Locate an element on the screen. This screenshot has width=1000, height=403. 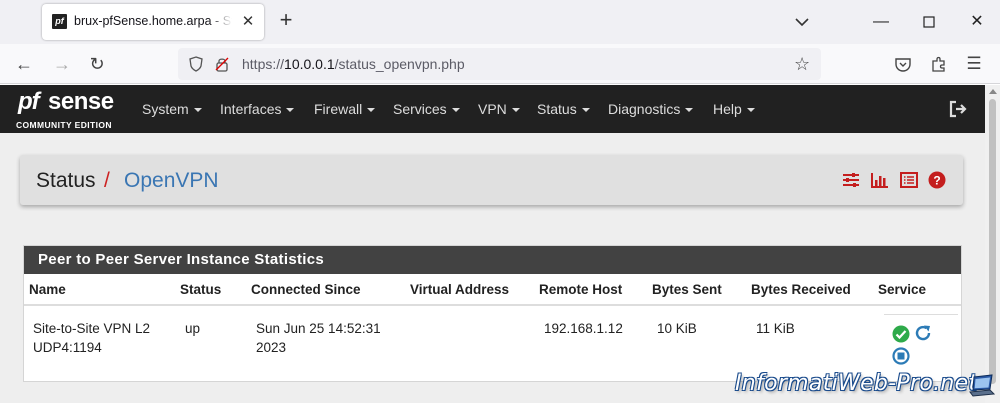
pfsense-favicon-icon: pf is located at coordinates (59, 21).